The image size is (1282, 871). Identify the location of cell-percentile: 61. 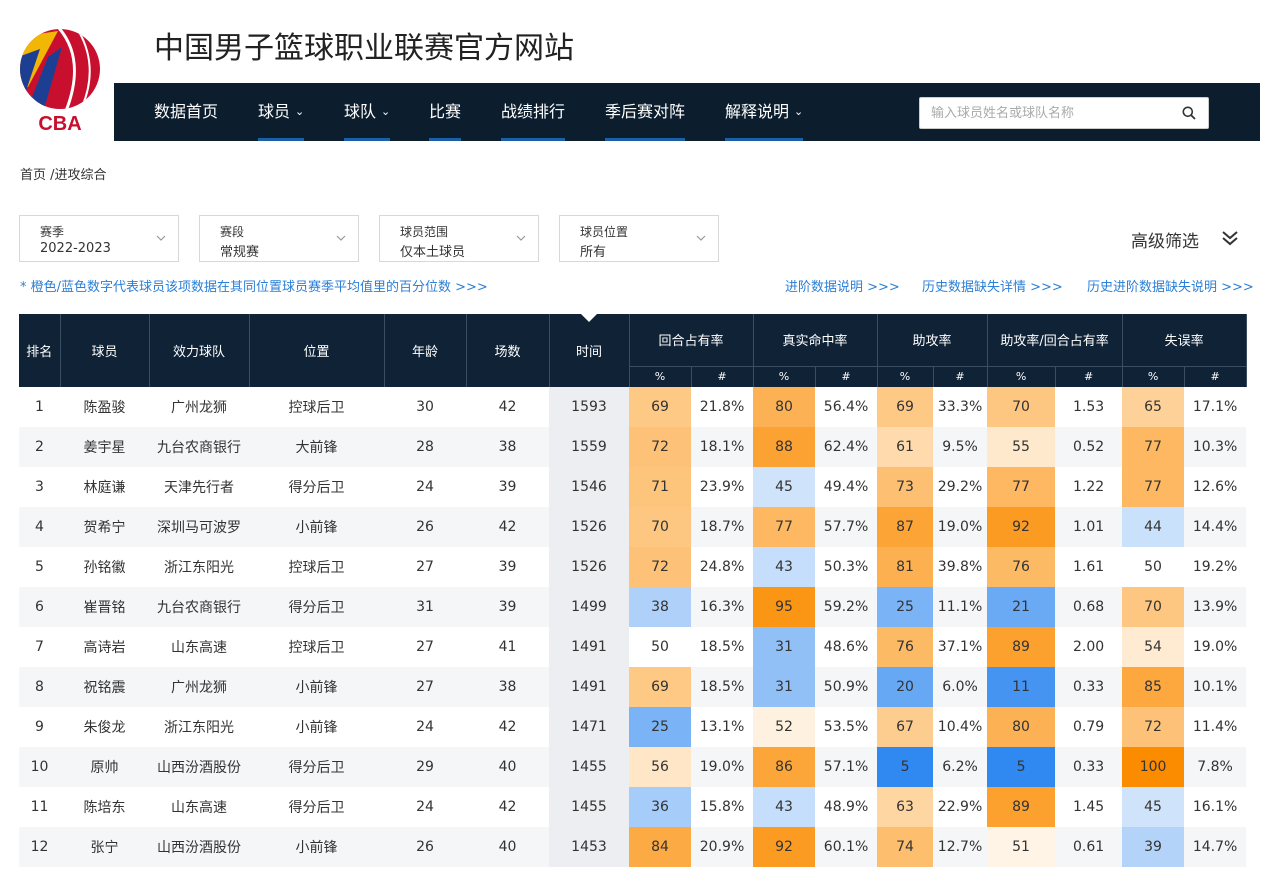
(905, 447).